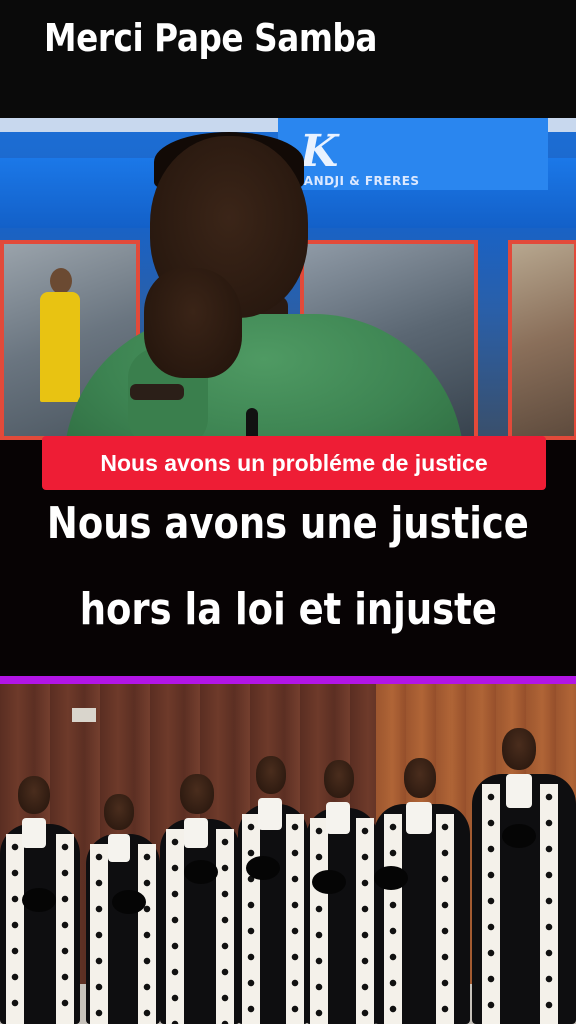 The image size is (576, 1024). What do you see at coordinates (60, 347) in the screenshot?
I see `screen-figure` at bounding box center [60, 347].